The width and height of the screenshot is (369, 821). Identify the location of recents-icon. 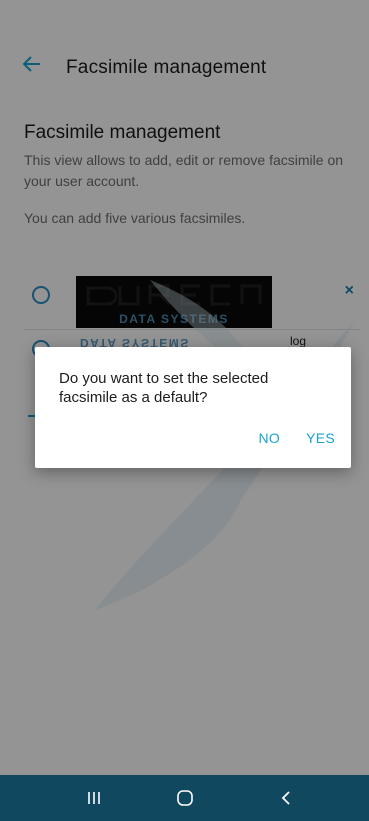
(94, 798).